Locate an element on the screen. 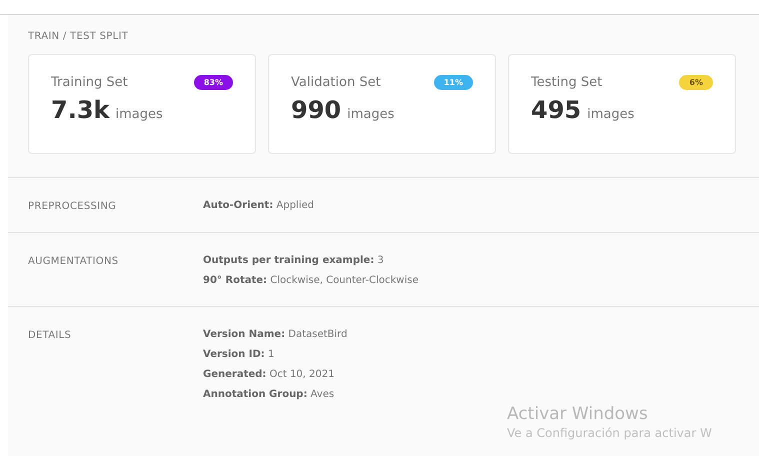 Image resolution: width=759 pixels, height=456 pixels. row-label: AUGMENTATIONS is located at coordinates (74, 262).